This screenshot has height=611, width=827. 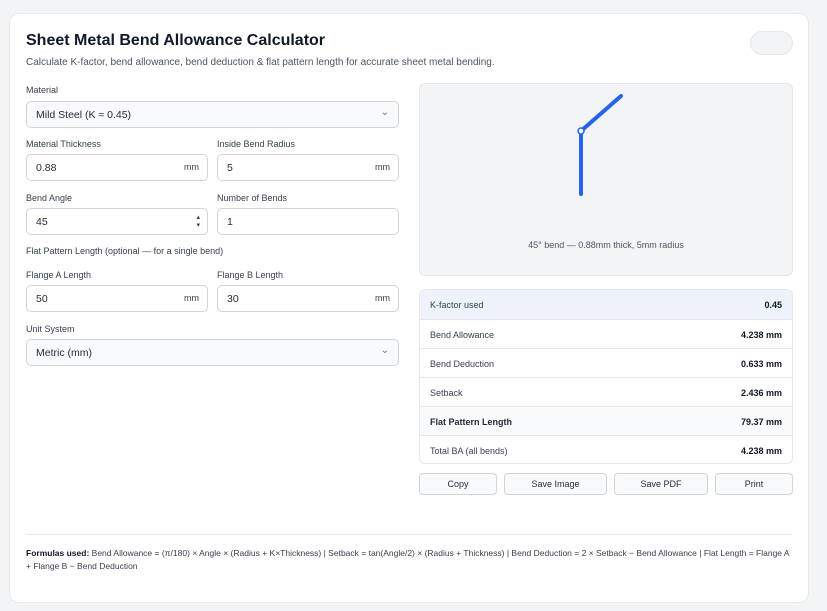 I want to click on angle-label: Bend Angle, so click(x=49, y=198).